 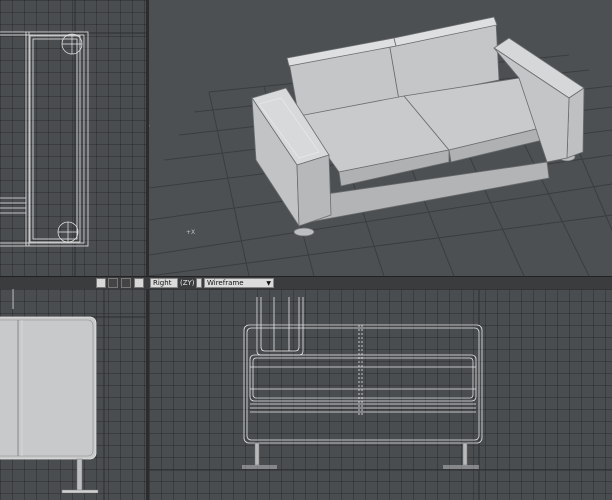 What do you see at coordinates (101, 283) in the screenshot?
I see `move-icon` at bounding box center [101, 283].